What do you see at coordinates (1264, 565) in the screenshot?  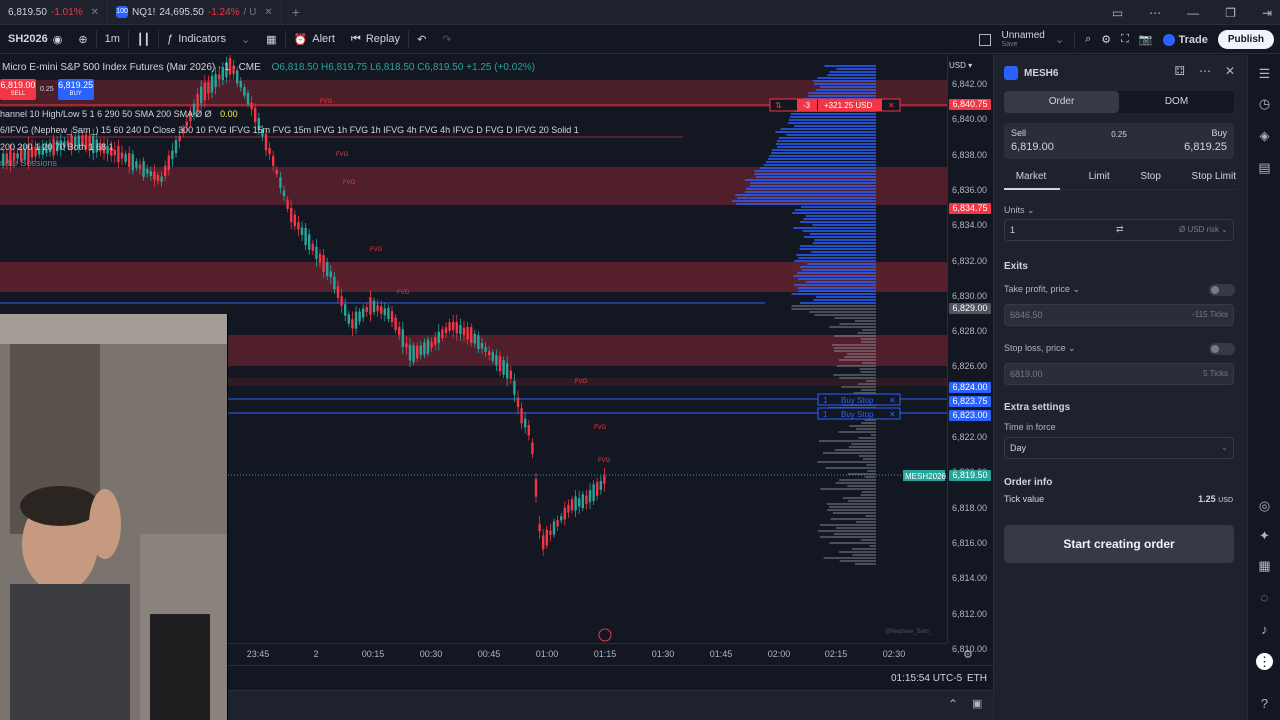 I see `calendar-icon: ▦` at bounding box center [1264, 565].